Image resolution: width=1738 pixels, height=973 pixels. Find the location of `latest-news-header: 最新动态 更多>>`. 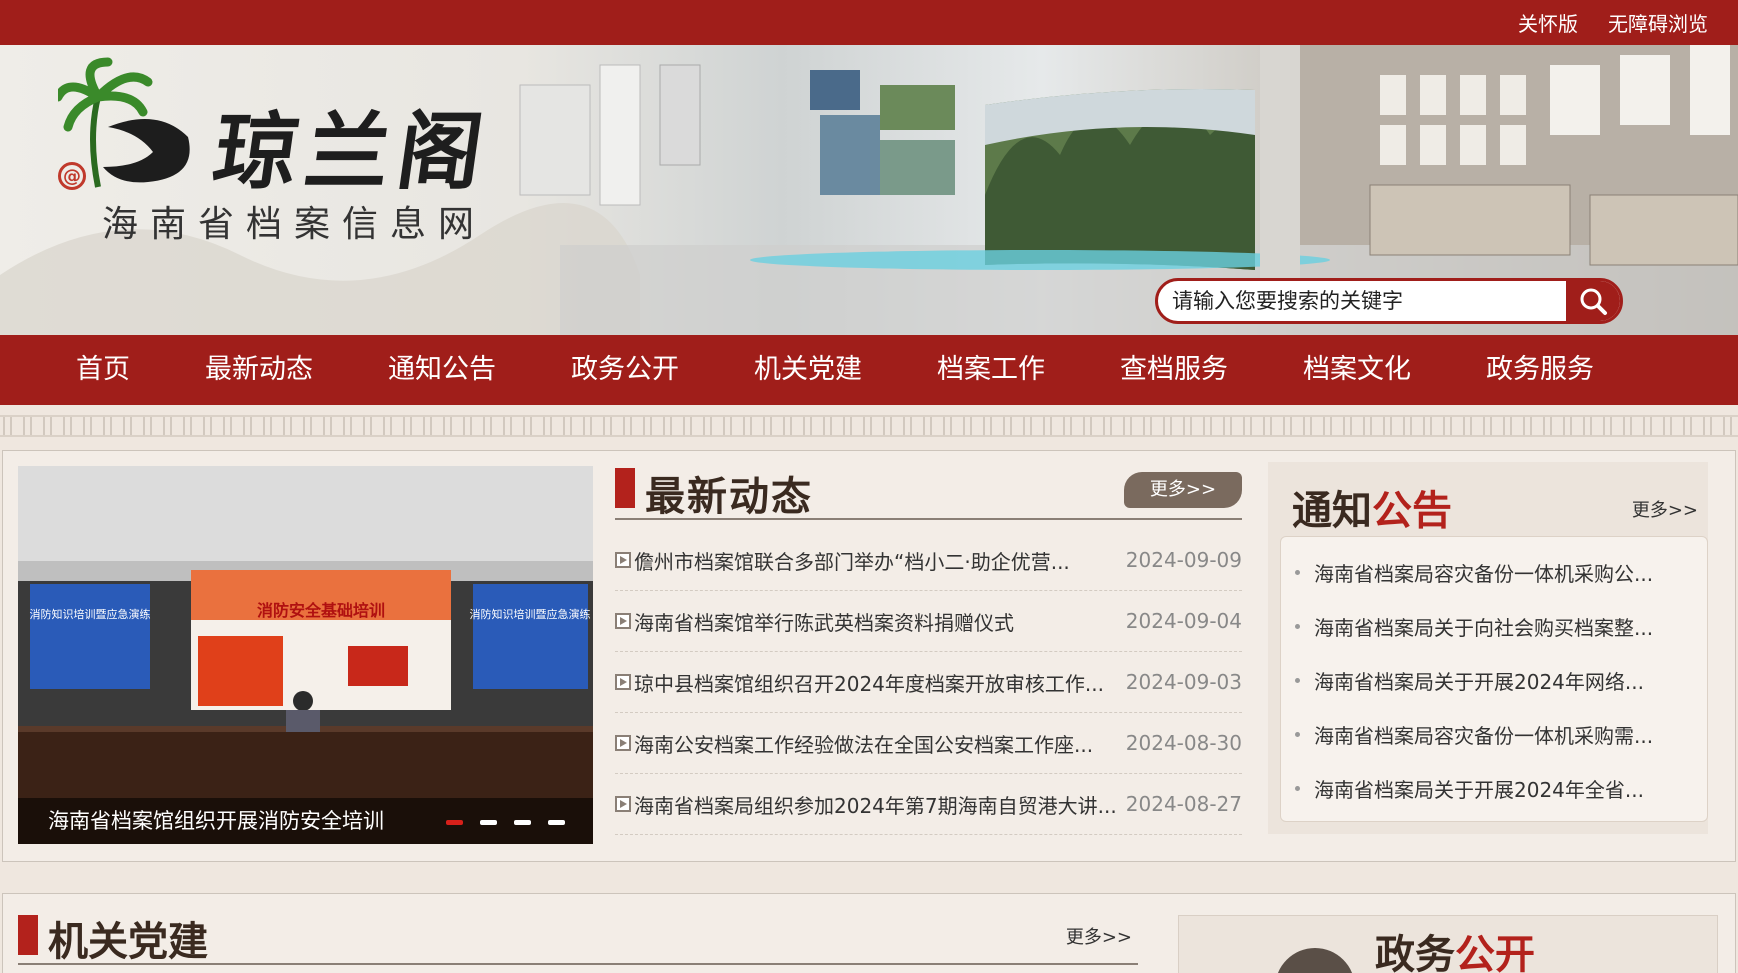

latest-news-header: 最新动态 更多>> is located at coordinates (928, 491).